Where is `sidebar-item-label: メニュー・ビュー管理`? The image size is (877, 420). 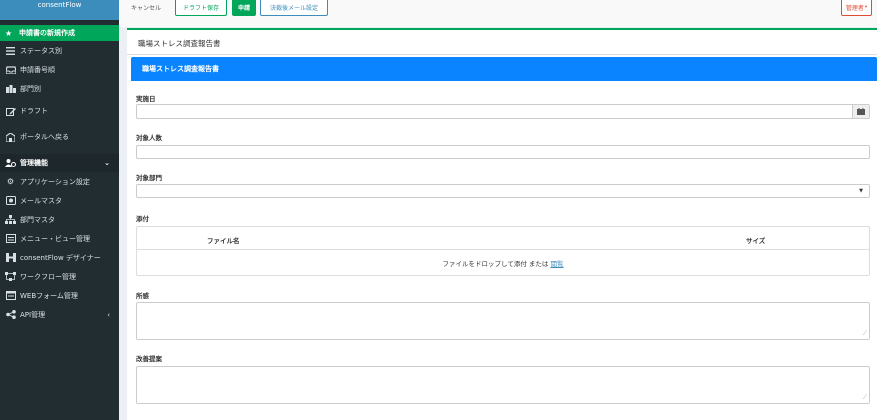
sidebar-item-label: メニュー・ビュー管理 is located at coordinates (55, 238).